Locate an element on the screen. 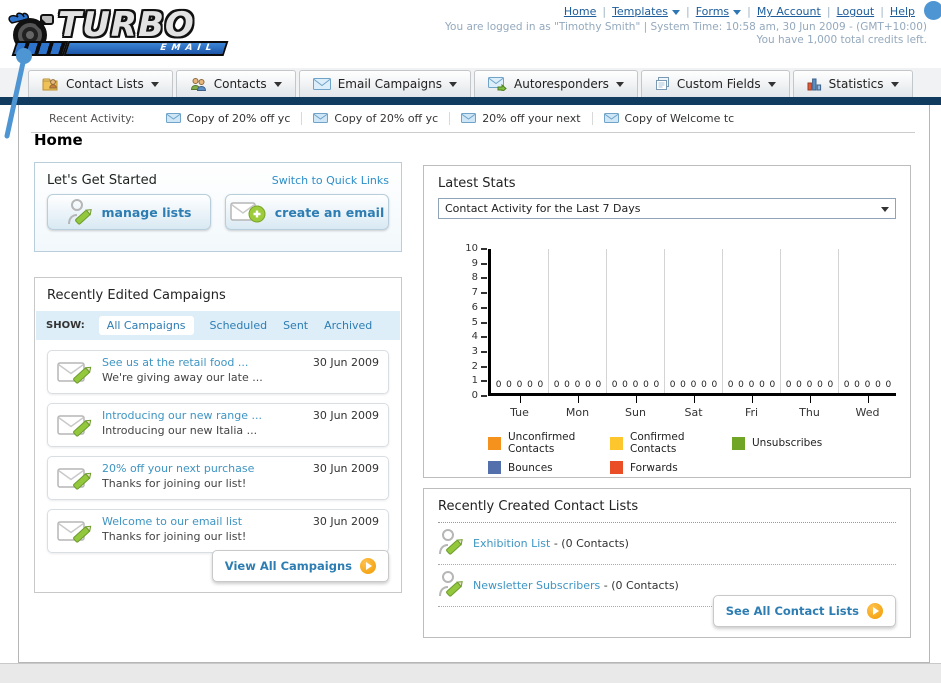  tab-contact-lists: Contact Lists is located at coordinates (100, 83).